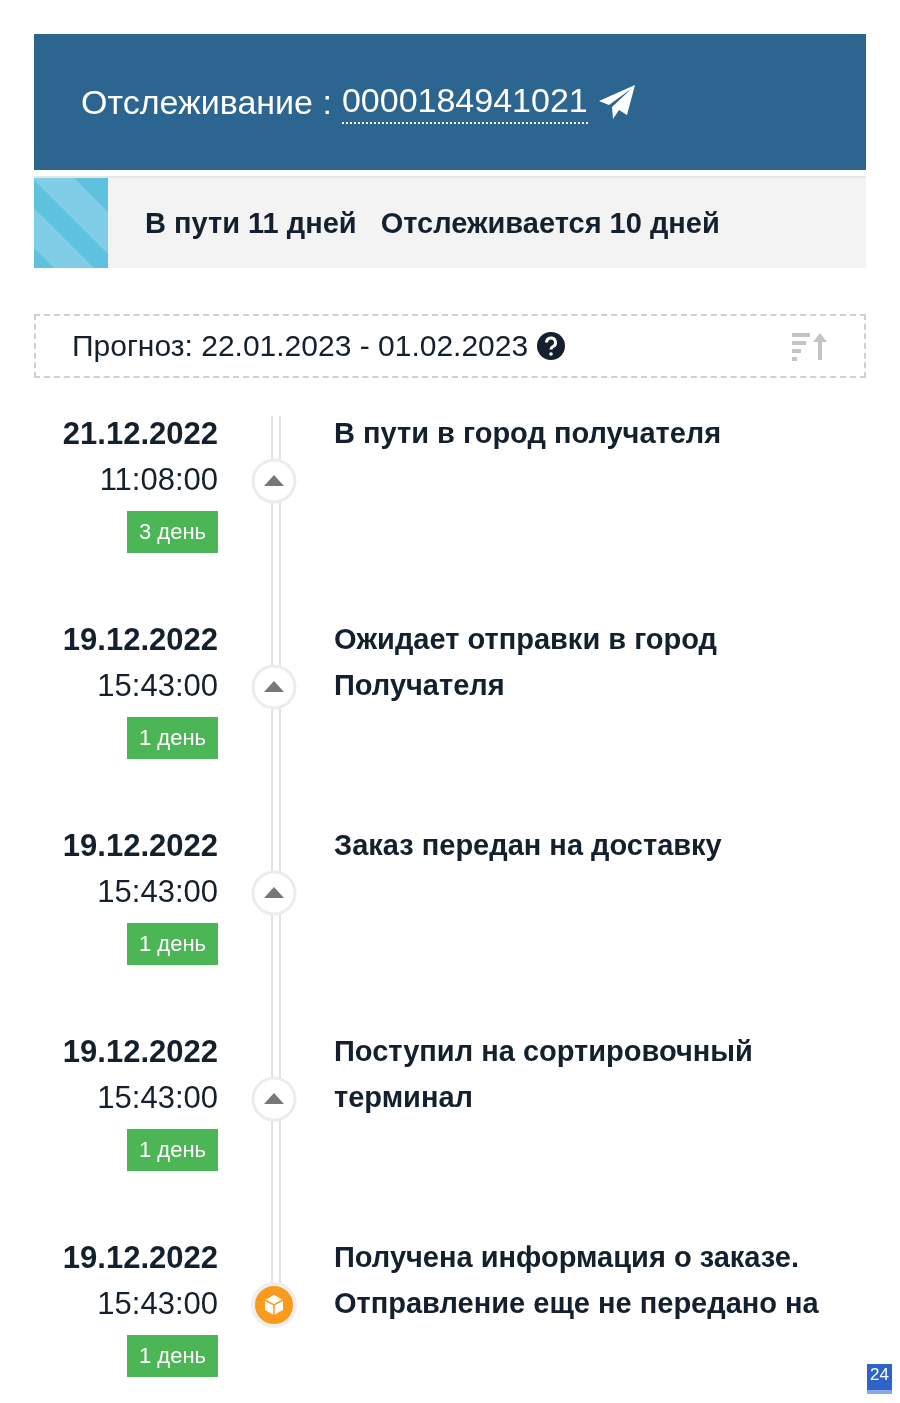 This screenshot has height=1403, width=900. What do you see at coordinates (206, 102) in the screenshot?
I see `tracking-label: Отслеживание :` at bounding box center [206, 102].